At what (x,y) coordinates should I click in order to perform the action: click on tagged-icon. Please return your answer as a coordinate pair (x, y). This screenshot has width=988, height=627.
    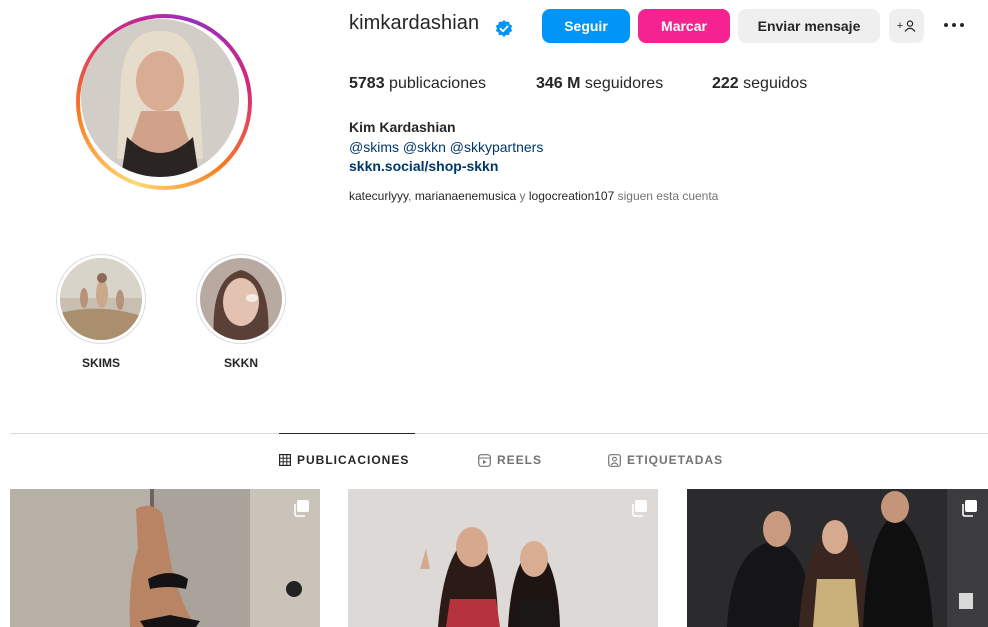
    Looking at the image, I should click on (614, 460).